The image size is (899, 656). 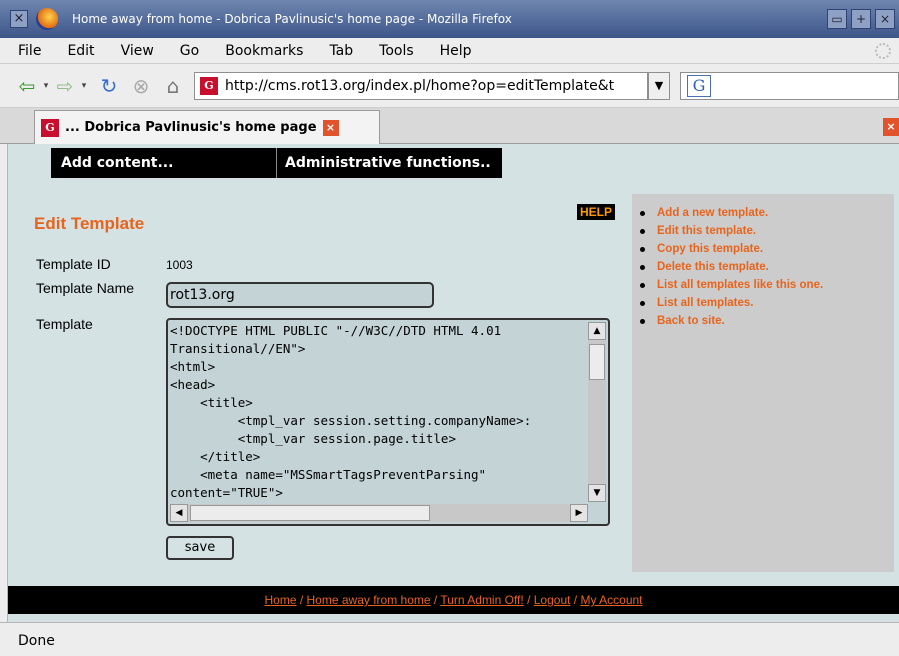 What do you see at coordinates (767, 249) in the screenshot?
I see `list-item: Copy this template.` at bounding box center [767, 249].